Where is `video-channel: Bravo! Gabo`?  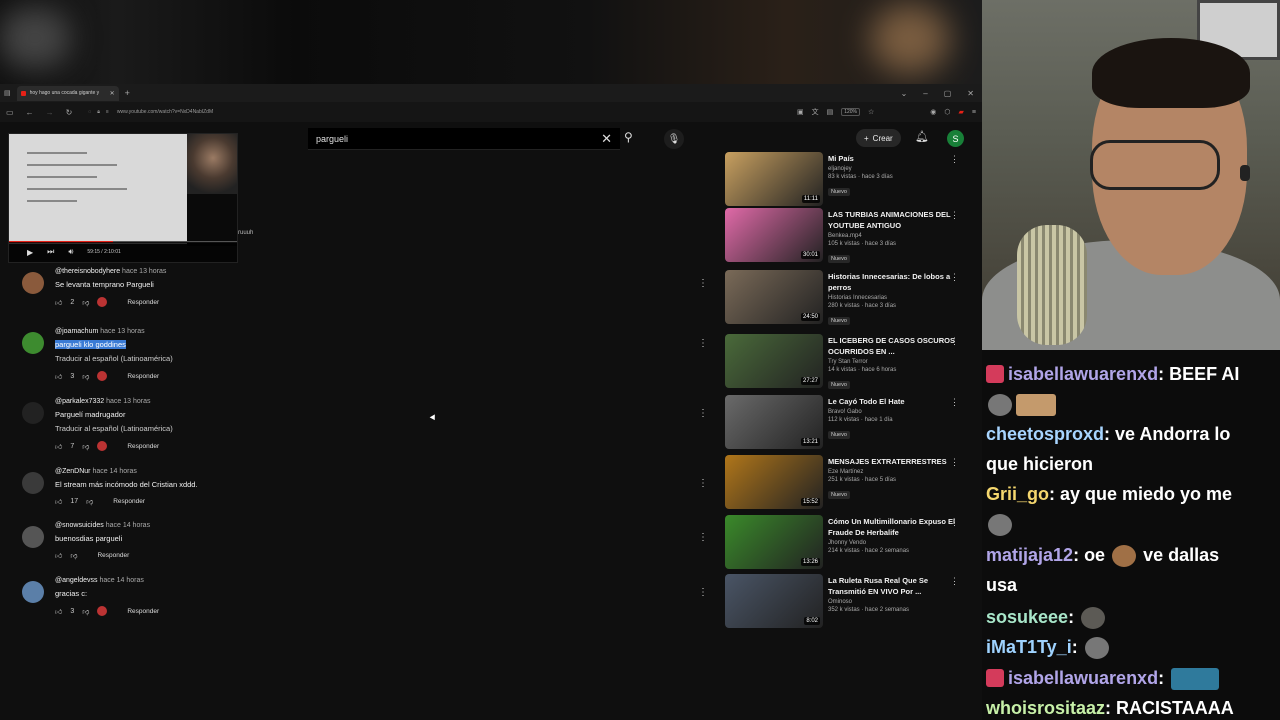 video-channel: Bravo! Gabo is located at coordinates (892, 412).